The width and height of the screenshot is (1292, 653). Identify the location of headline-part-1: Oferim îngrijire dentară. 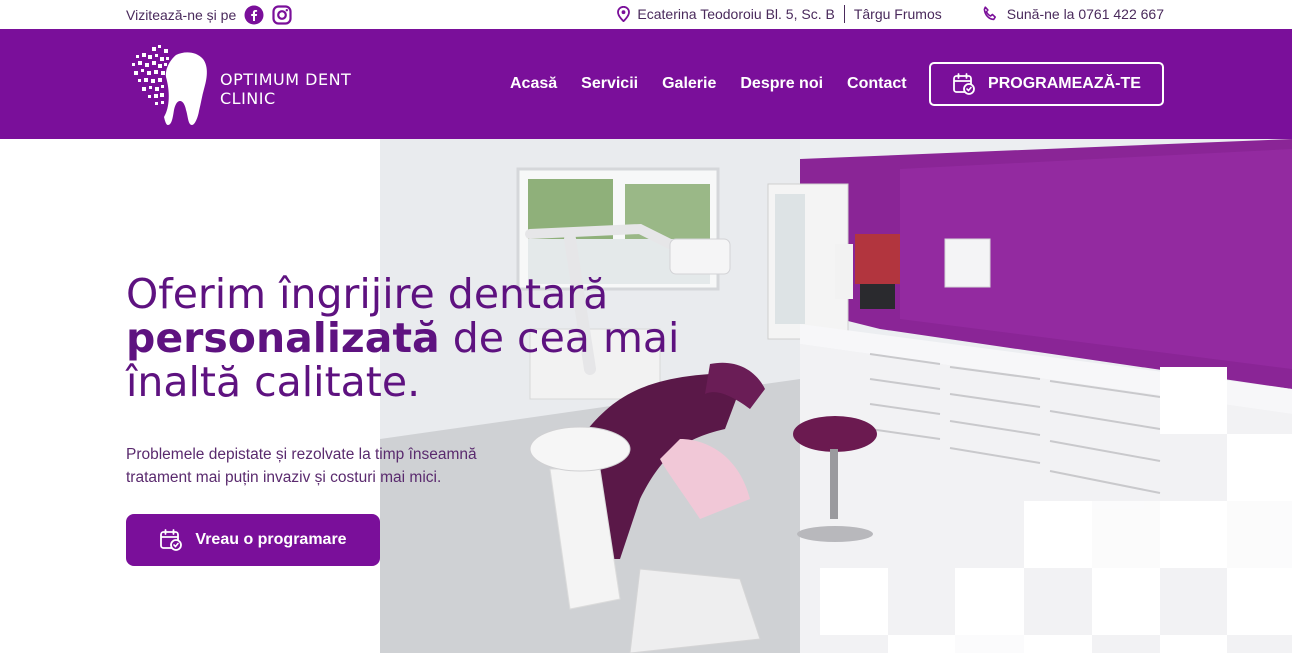
(367, 294).